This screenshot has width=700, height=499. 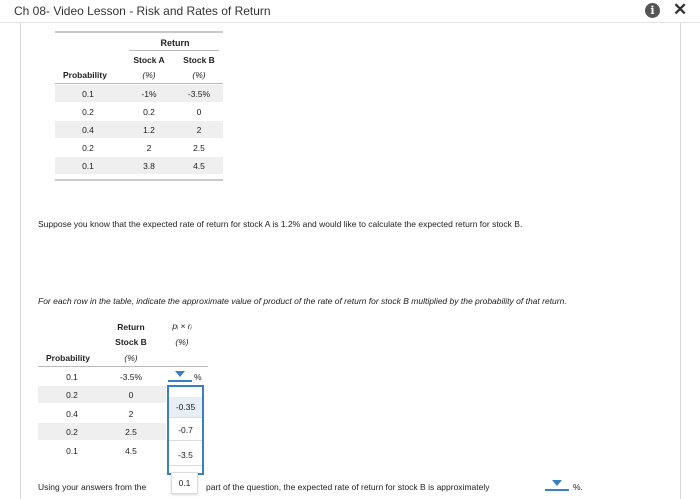 I want to click on percent-label: %., so click(x=578, y=487).